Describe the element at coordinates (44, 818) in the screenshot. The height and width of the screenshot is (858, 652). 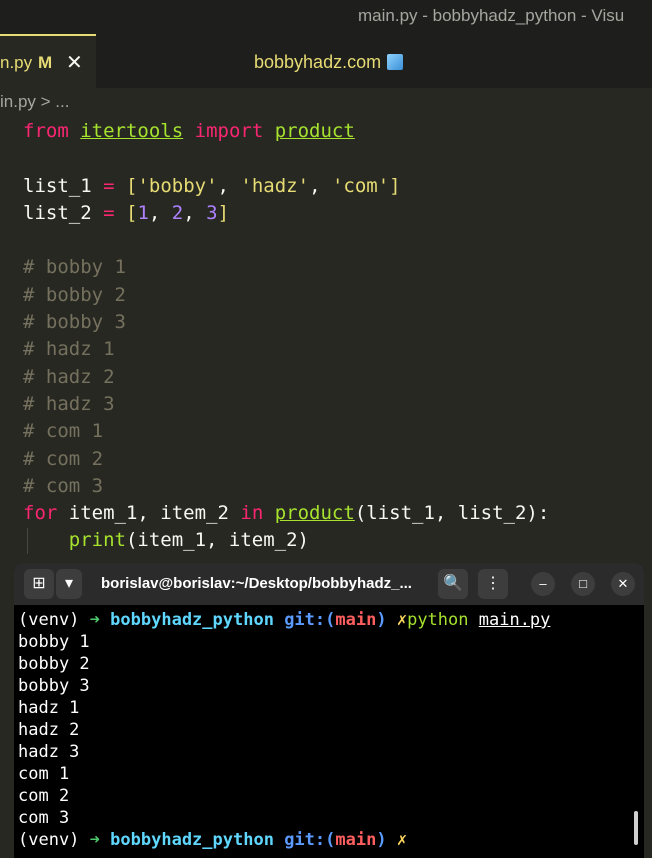
I see `output-line: com 3` at that location.